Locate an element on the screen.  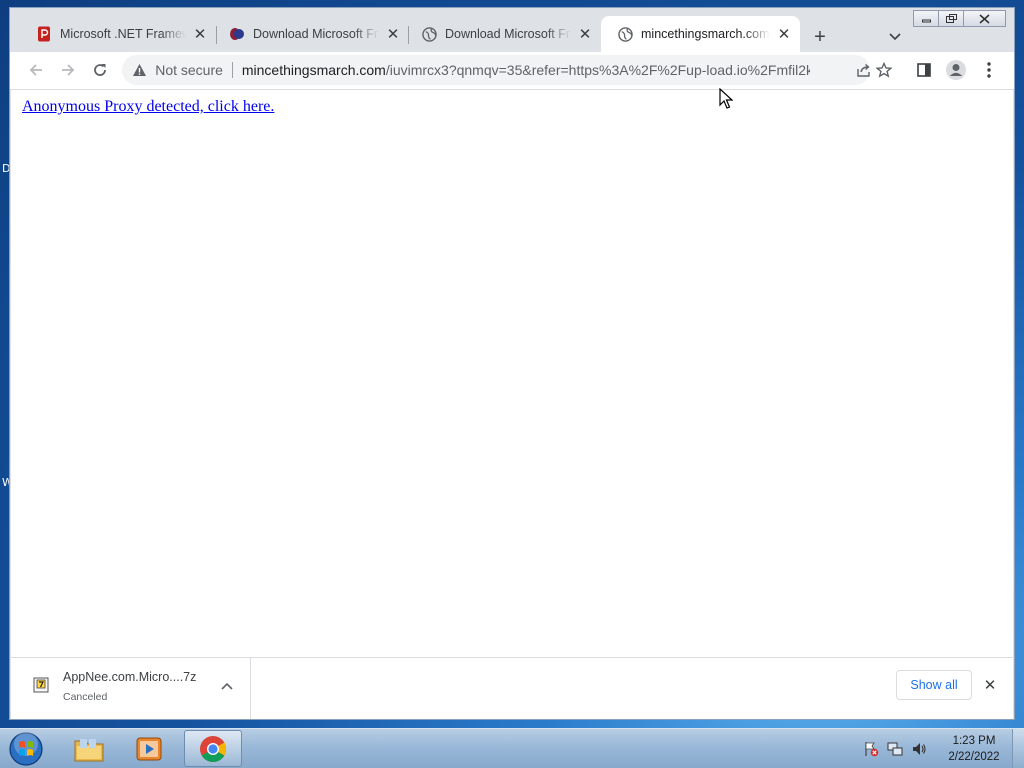
network-icon is located at coordinates (895, 749).